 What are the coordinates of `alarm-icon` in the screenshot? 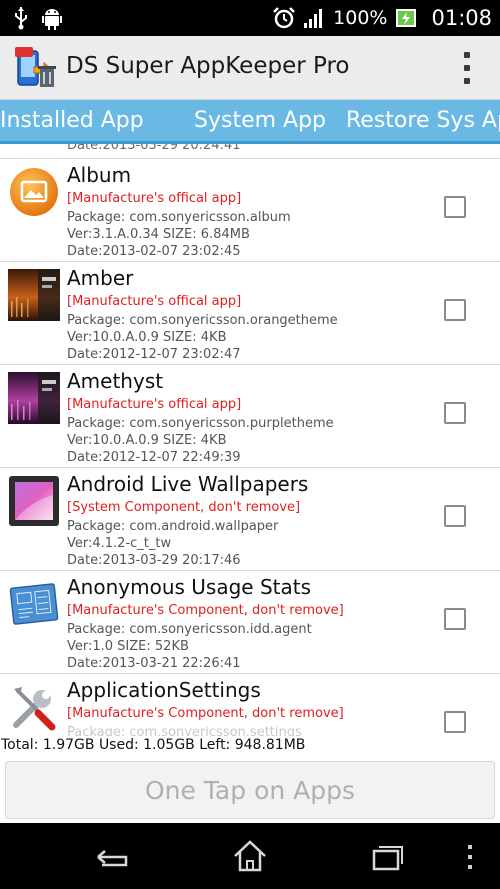 It's located at (284, 18).